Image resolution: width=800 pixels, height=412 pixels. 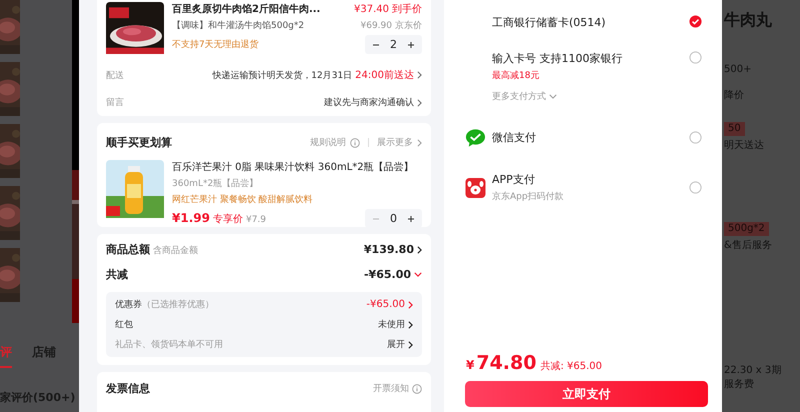 What do you see at coordinates (117, 274) in the screenshot?
I see `discount-label: 共减` at bounding box center [117, 274].